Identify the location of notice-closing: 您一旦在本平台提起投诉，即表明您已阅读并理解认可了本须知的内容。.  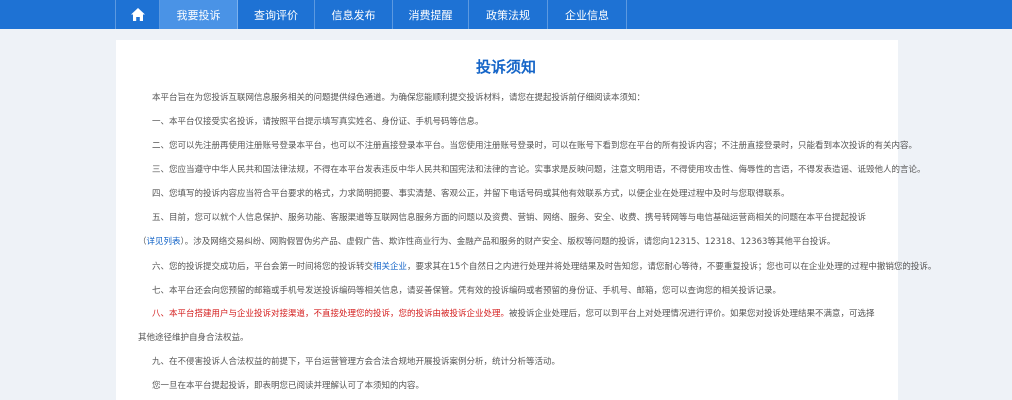
(288, 386).